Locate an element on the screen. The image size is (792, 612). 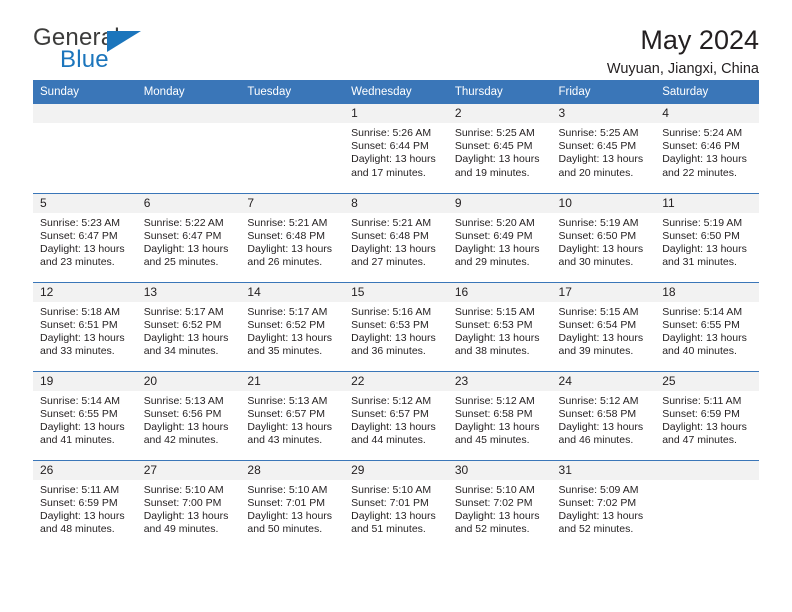
daylight-line-2: and 25 minutes. is located at coordinates (181, 262).